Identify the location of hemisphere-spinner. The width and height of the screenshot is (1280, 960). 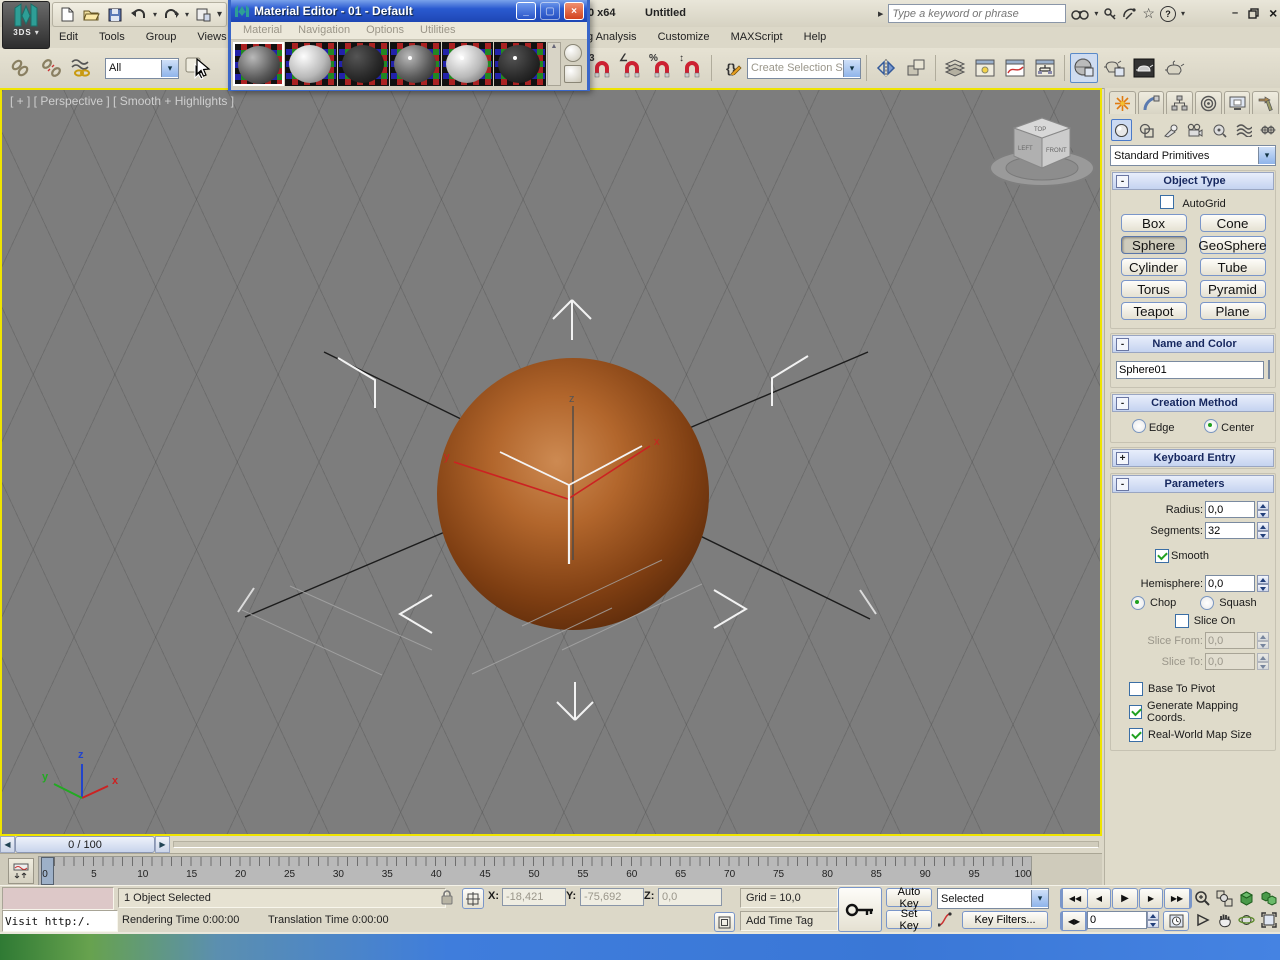
(1263, 583).